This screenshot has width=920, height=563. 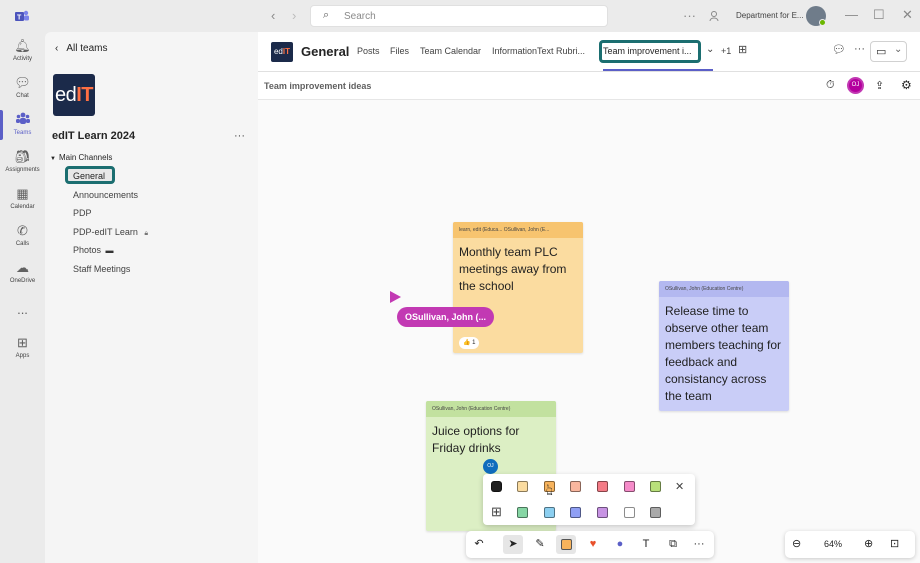 What do you see at coordinates (906, 85) in the screenshot?
I see `settings-gear-icon: ⚙︎` at bounding box center [906, 85].